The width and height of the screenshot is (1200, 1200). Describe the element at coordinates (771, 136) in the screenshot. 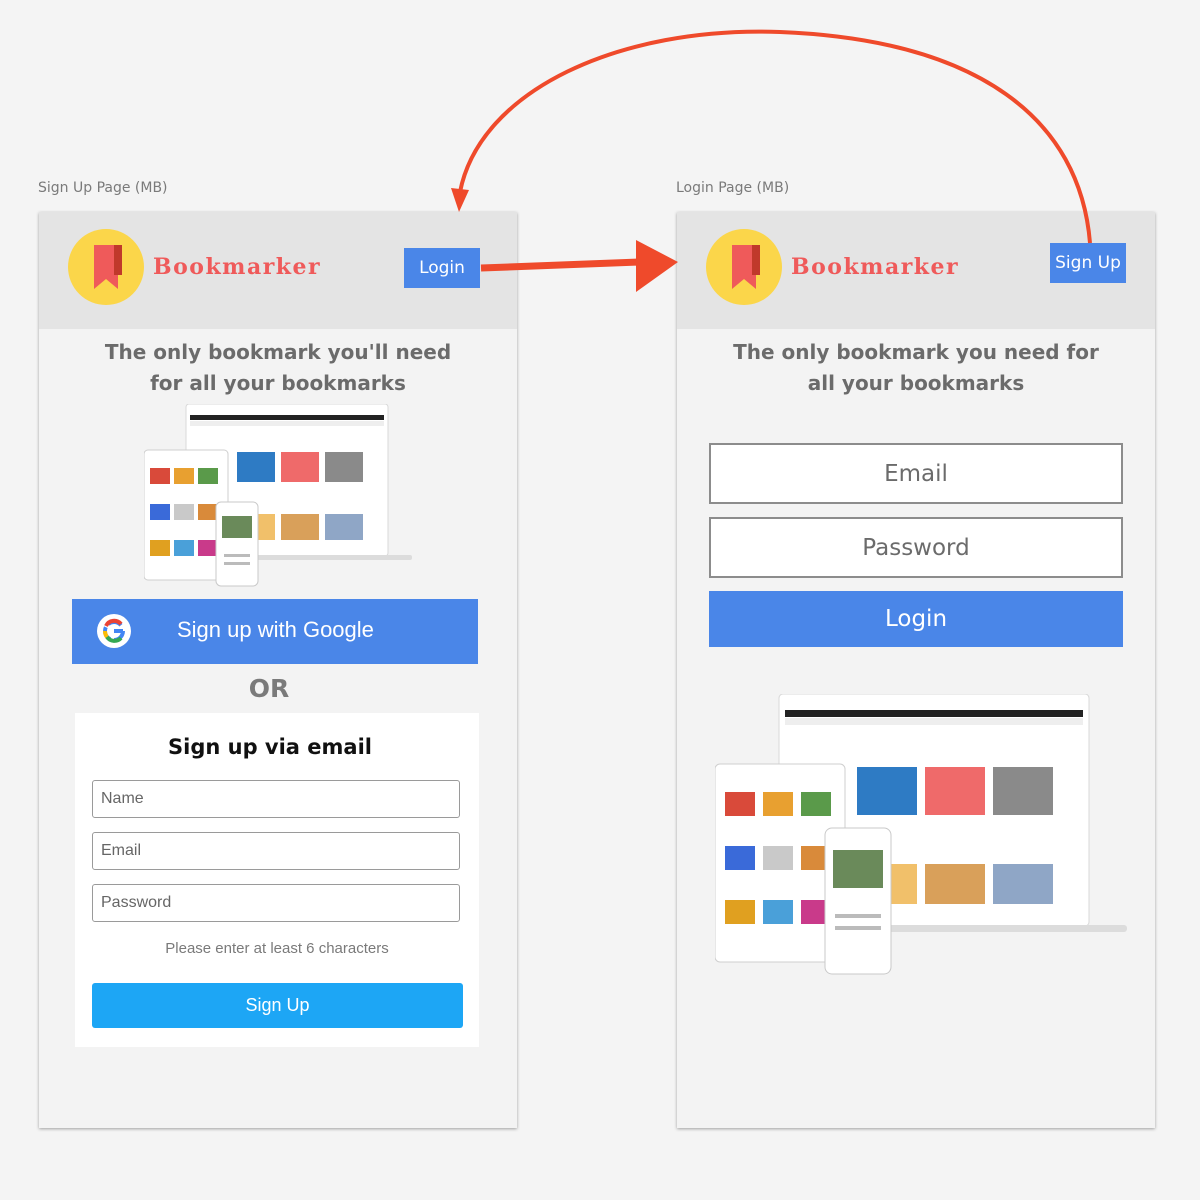

I see `signup-to-signup-page-arrow` at that location.